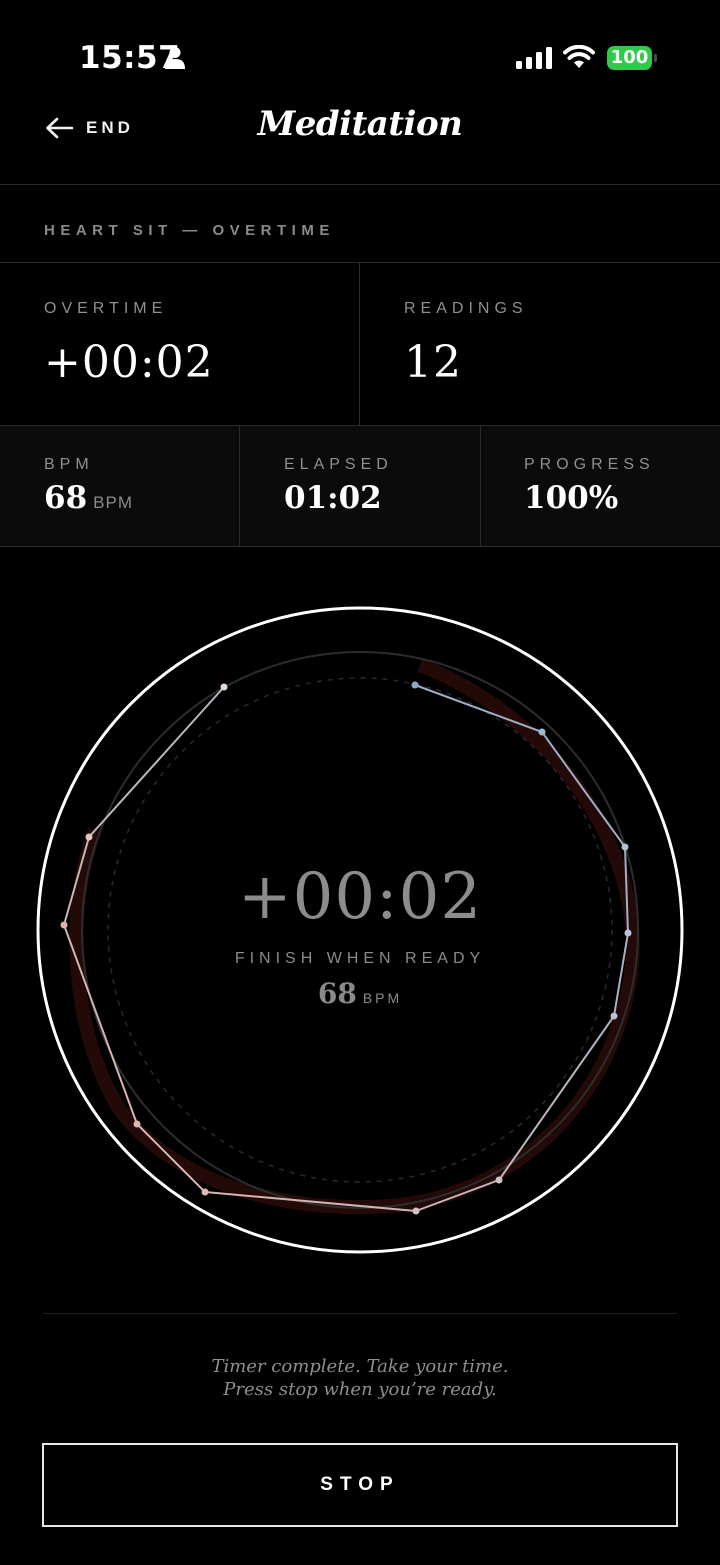 The height and width of the screenshot is (1565, 720). What do you see at coordinates (338, 464) in the screenshot?
I see `elapsed-label: ELAPSED` at bounding box center [338, 464].